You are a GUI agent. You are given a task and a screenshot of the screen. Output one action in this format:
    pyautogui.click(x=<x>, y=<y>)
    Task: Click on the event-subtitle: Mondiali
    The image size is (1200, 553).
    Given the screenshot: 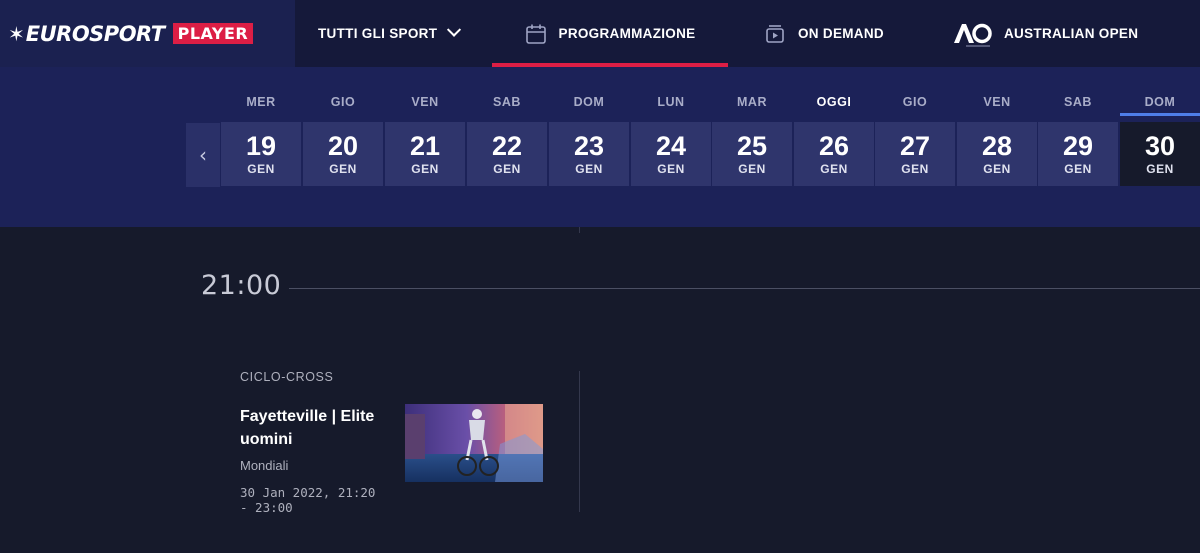 What is the action you would take?
    pyautogui.click(x=264, y=465)
    